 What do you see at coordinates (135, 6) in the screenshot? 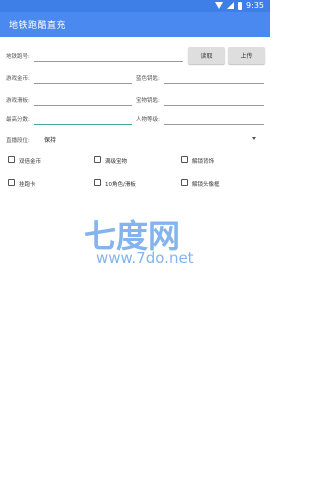
I see `status-bar: 9:35` at bounding box center [135, 6].